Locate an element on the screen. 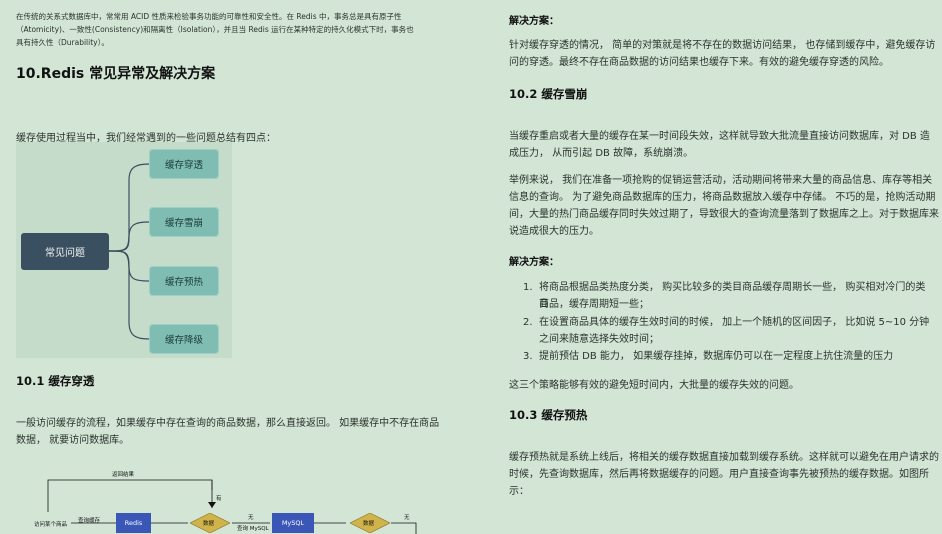 The image size is (942, 534). heading-10-1: 10.1 缓存穿透 is located at coordinates (55, 381).